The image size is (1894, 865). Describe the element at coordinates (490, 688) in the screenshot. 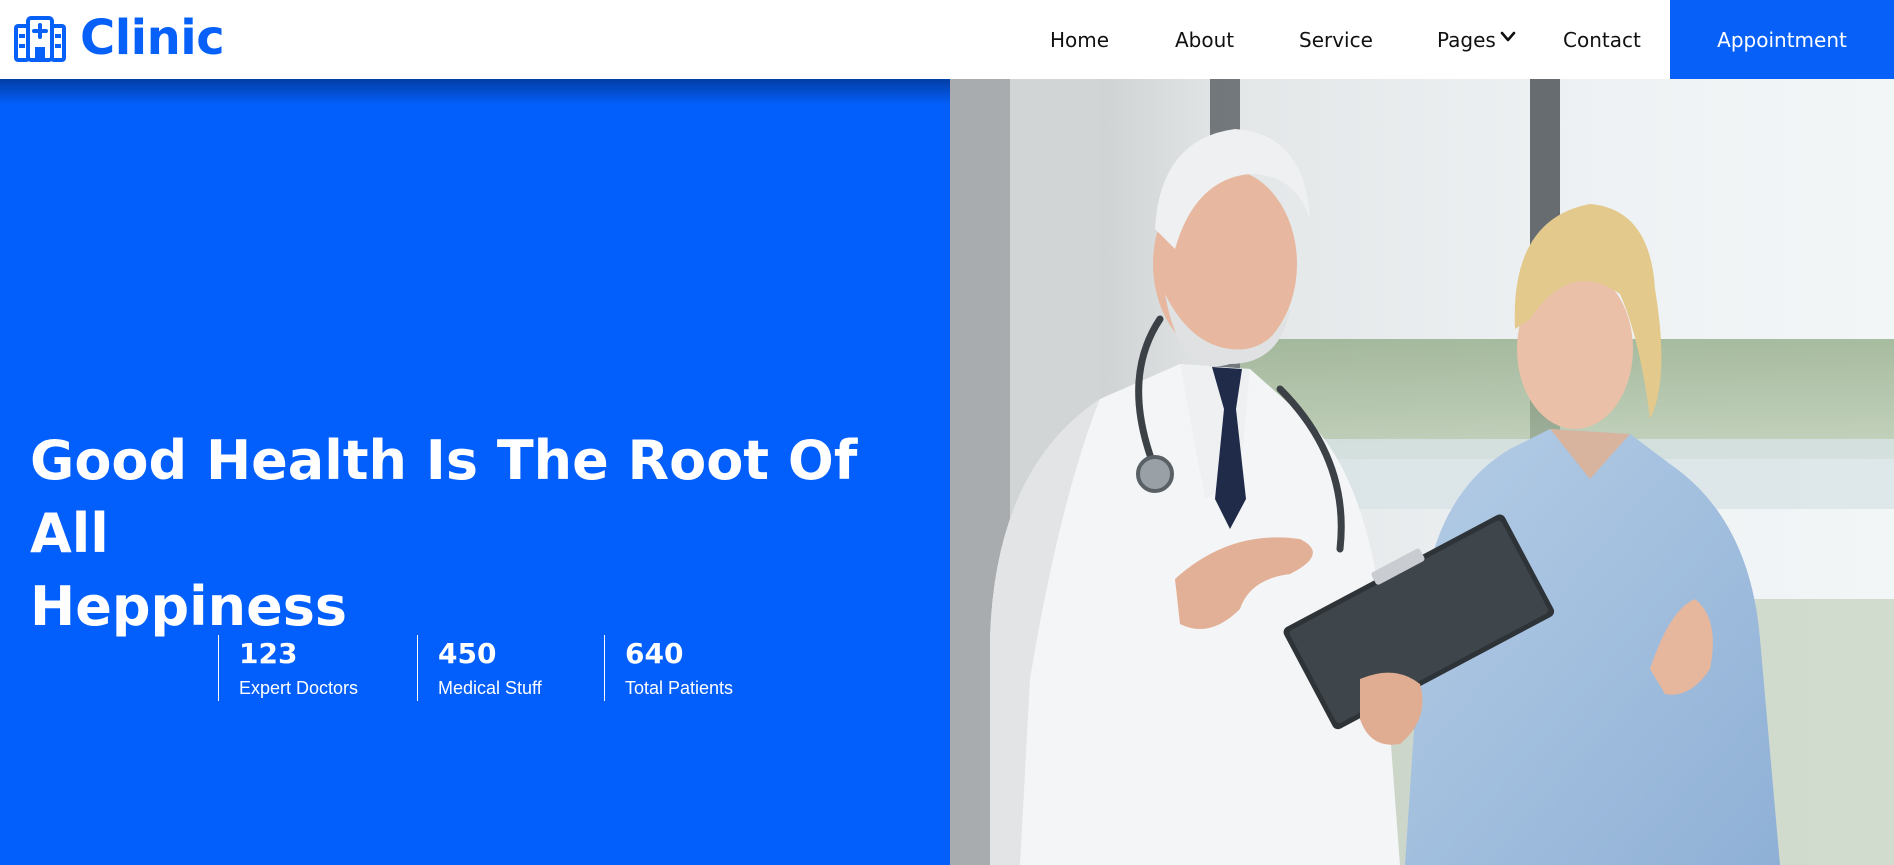

I see `stat-label: Medical Stuff` at that location.